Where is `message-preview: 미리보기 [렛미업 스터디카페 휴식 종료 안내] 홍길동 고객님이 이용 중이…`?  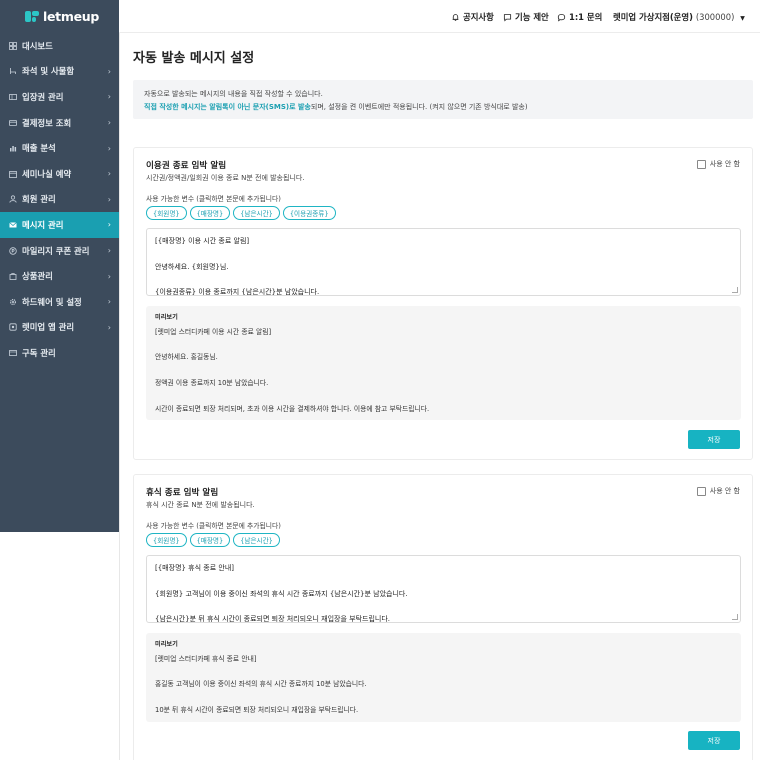 message-preview: 미리보기 [렛미업 스터디카페 휴식 종료 안내] 홍길동 고객님이 이용 중이… is located at coordinates (443, 677).